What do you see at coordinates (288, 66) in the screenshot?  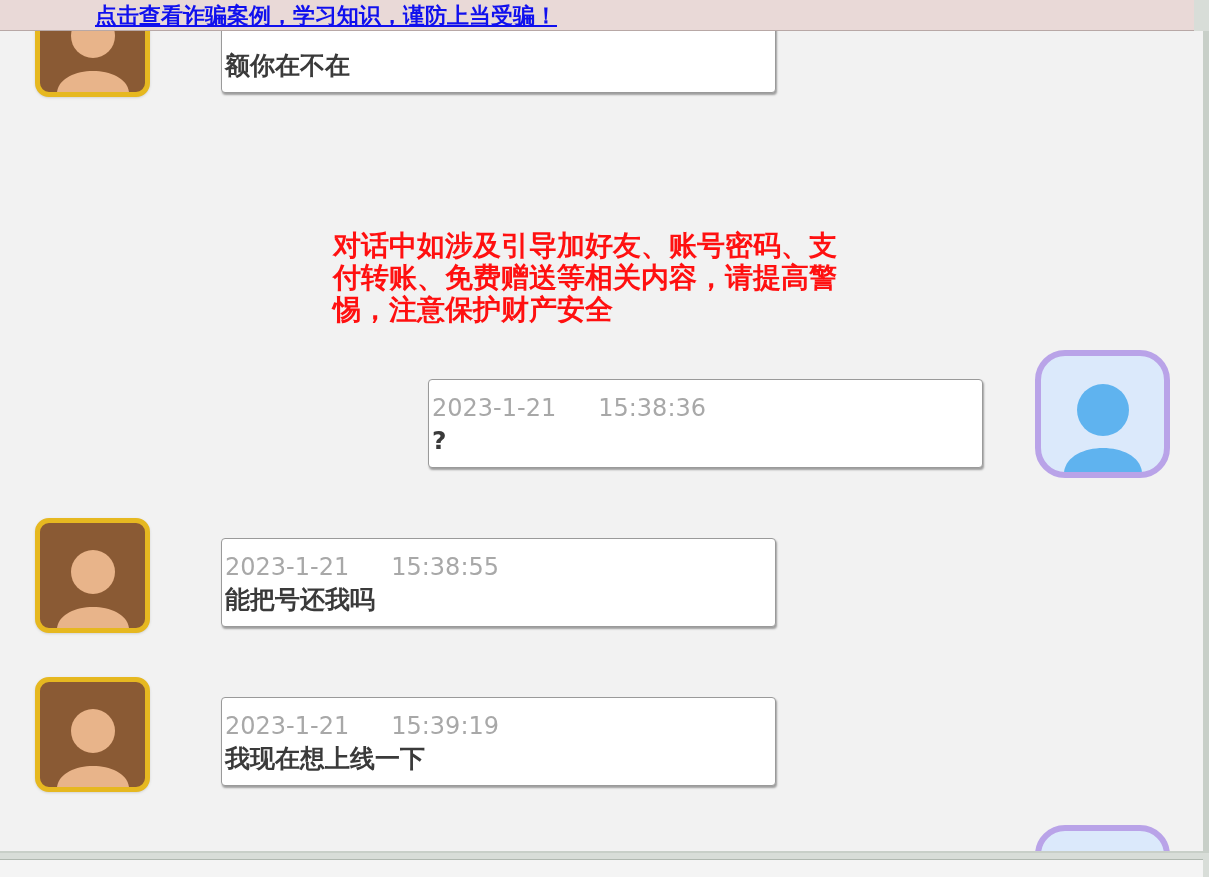 I see `message-text: 额你在不在` at bounding box center [288, 66].